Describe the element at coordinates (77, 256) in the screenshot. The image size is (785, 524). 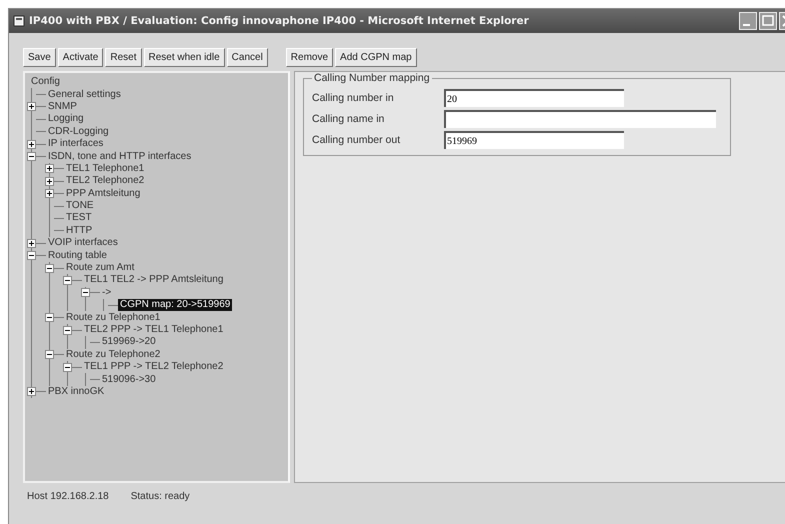
I see `tree-item: Routing table` at that location.